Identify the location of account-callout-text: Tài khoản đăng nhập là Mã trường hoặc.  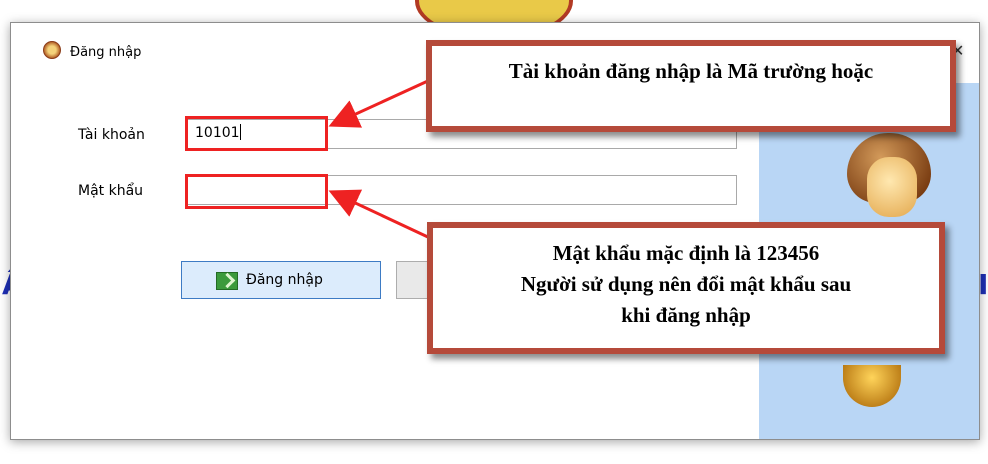
(691, 71).